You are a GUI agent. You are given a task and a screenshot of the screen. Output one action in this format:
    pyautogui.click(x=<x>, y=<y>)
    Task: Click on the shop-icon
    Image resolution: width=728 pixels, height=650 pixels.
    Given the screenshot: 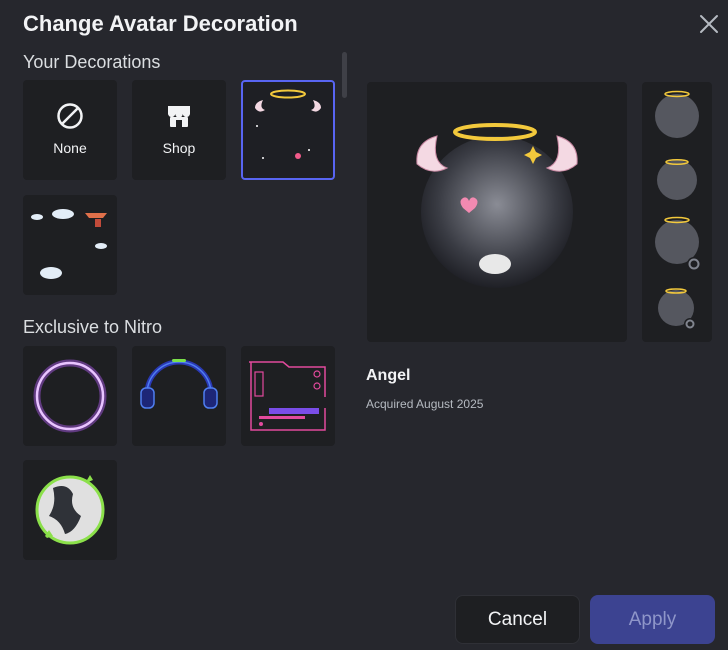 What is the action you would take?
    pyautogui.click(x=179, y=116)
    